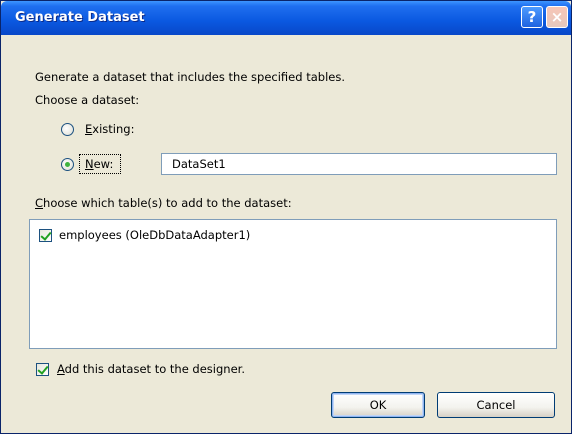 The width and height of the screenshot is (572, 434). What do you see at coordinates (87, 100) in the screenshot?
I see `choose-dataset-label: Choose a dataset:` at bounding box center [87, 100].